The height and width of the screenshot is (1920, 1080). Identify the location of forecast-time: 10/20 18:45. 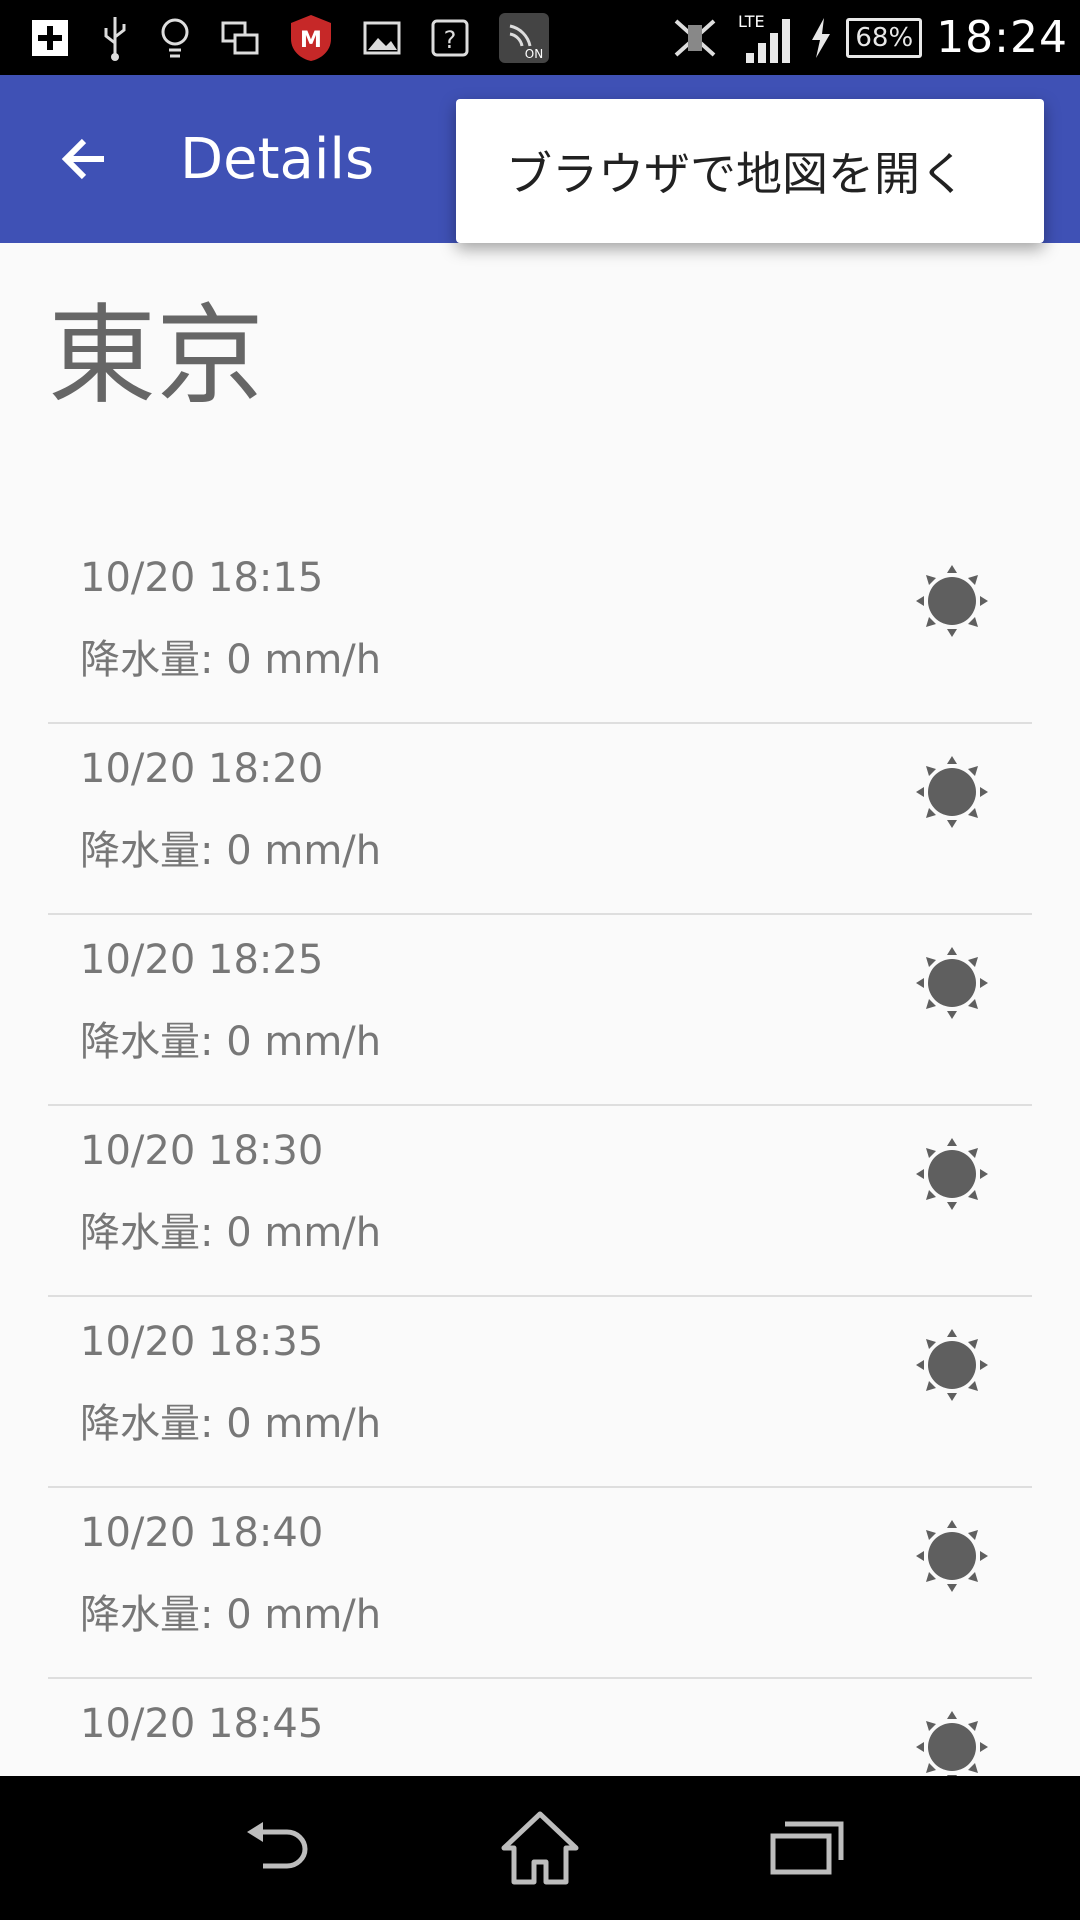
(202, 1724).